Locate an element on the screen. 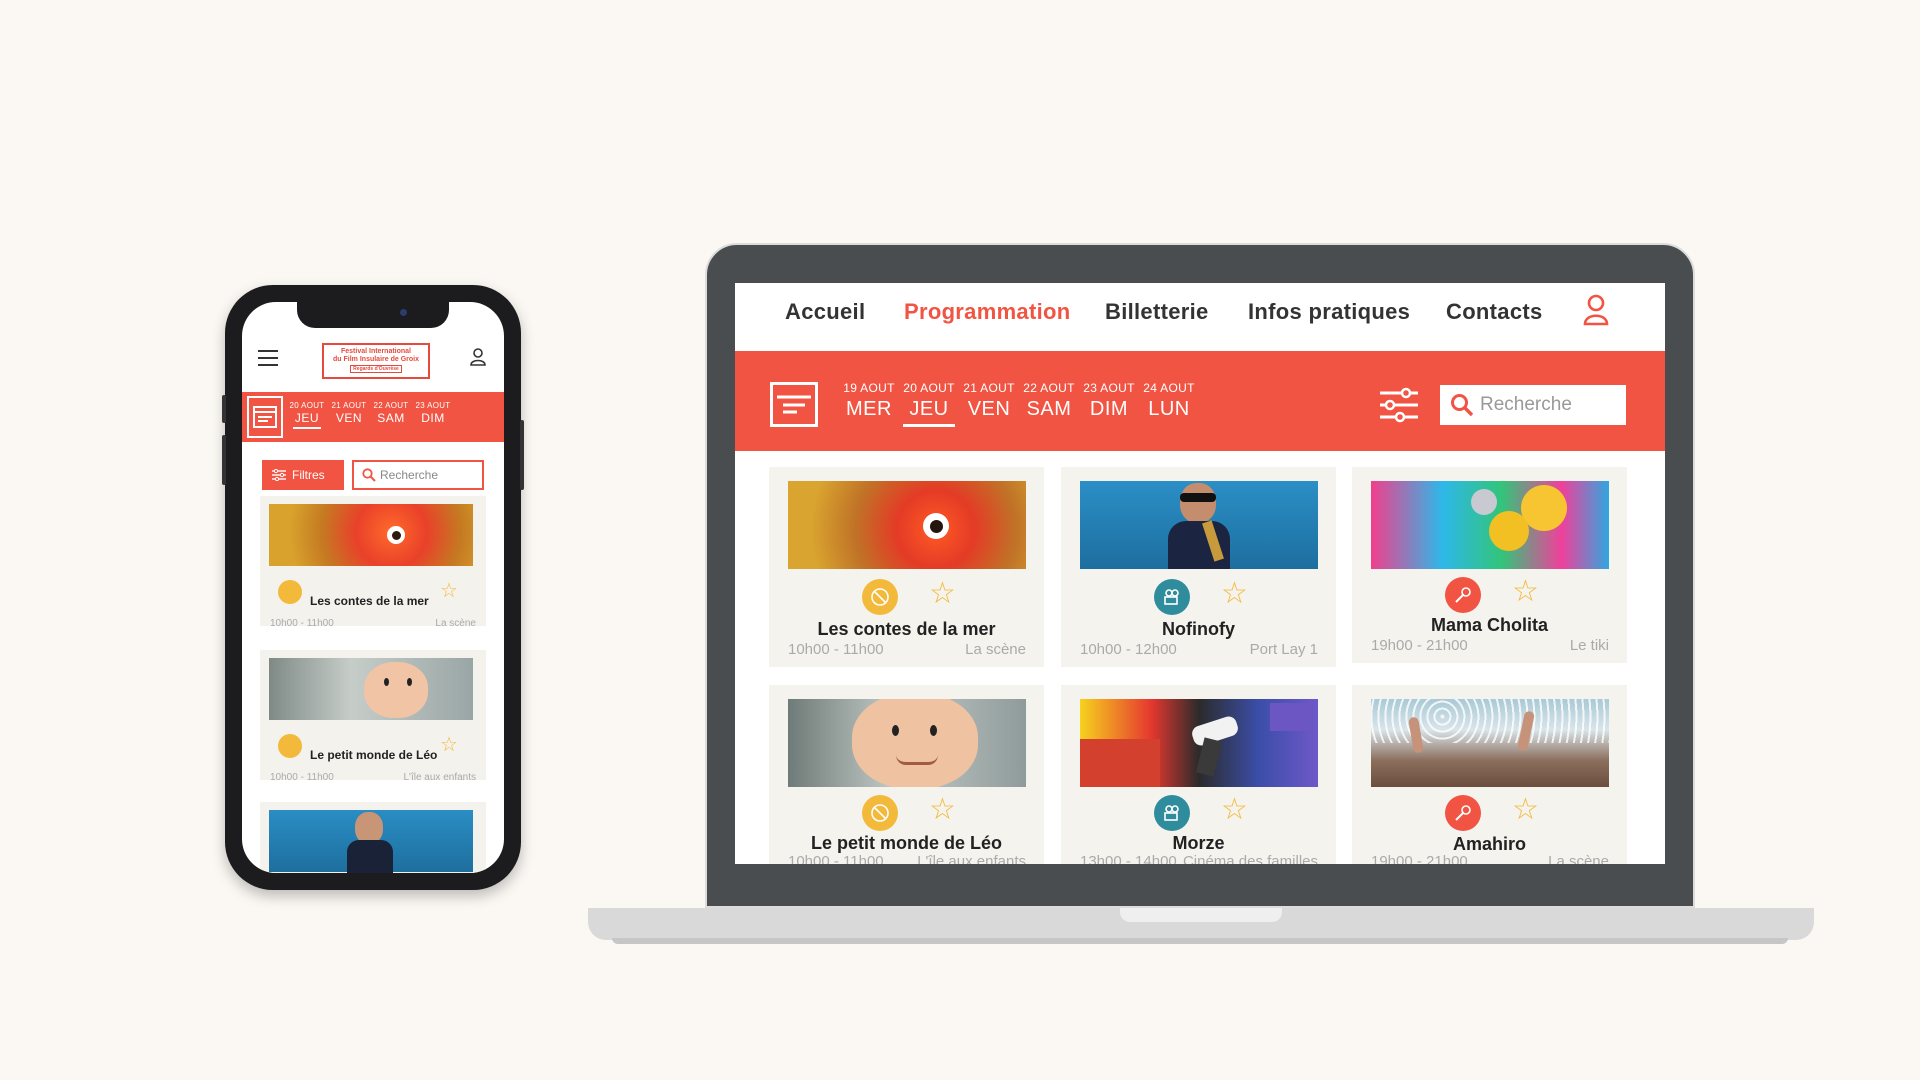 The width and height of the screenshot is (1920, 1080). event-title: Amahiro is located at coordinates (1489, 844).